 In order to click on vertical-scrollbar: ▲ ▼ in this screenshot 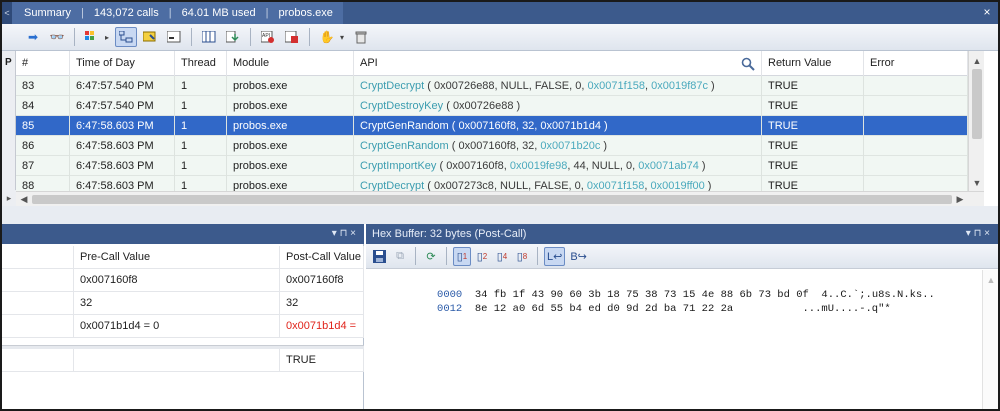, I will do `click(976, 121)`.